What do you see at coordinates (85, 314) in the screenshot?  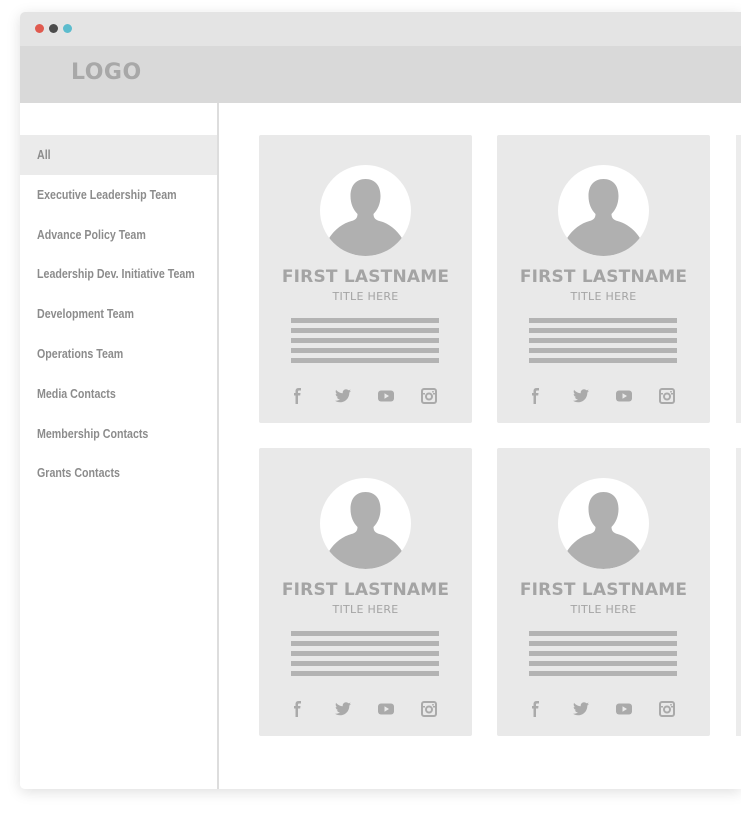 I see `sidebar-item-label: Development Team` at bounding box center [85, 314].